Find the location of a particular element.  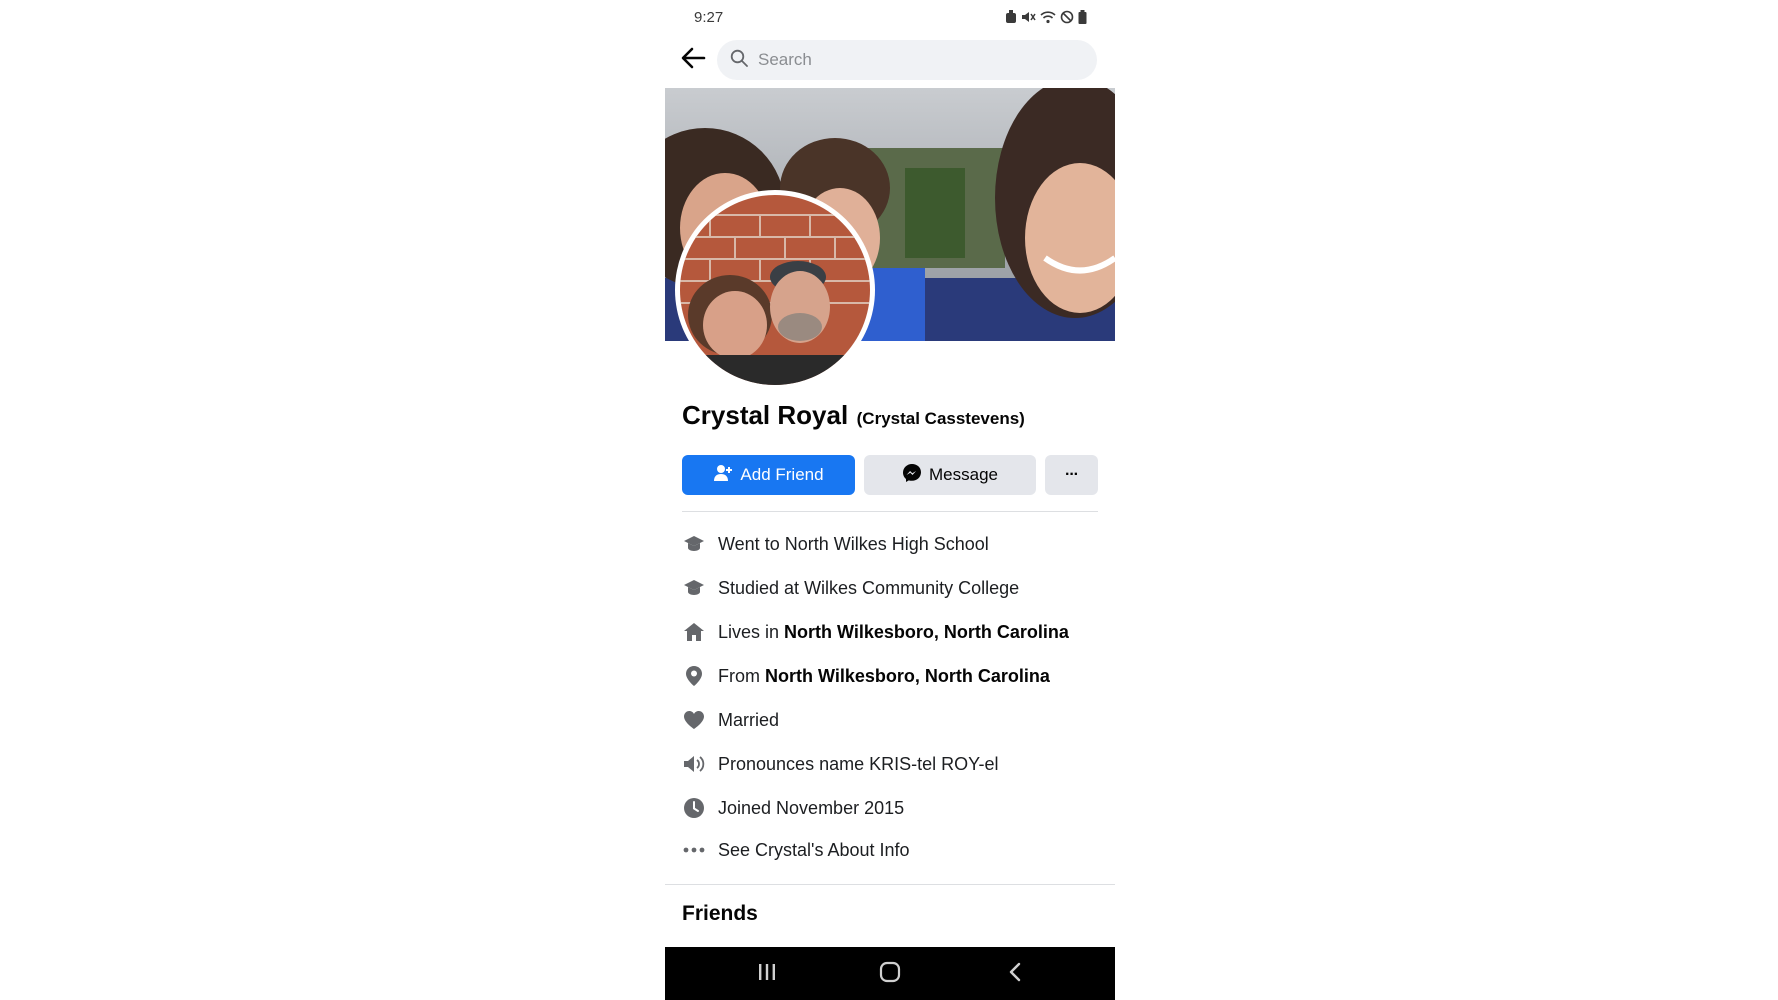

alarm-icon is located at coordinates (1011, 19).